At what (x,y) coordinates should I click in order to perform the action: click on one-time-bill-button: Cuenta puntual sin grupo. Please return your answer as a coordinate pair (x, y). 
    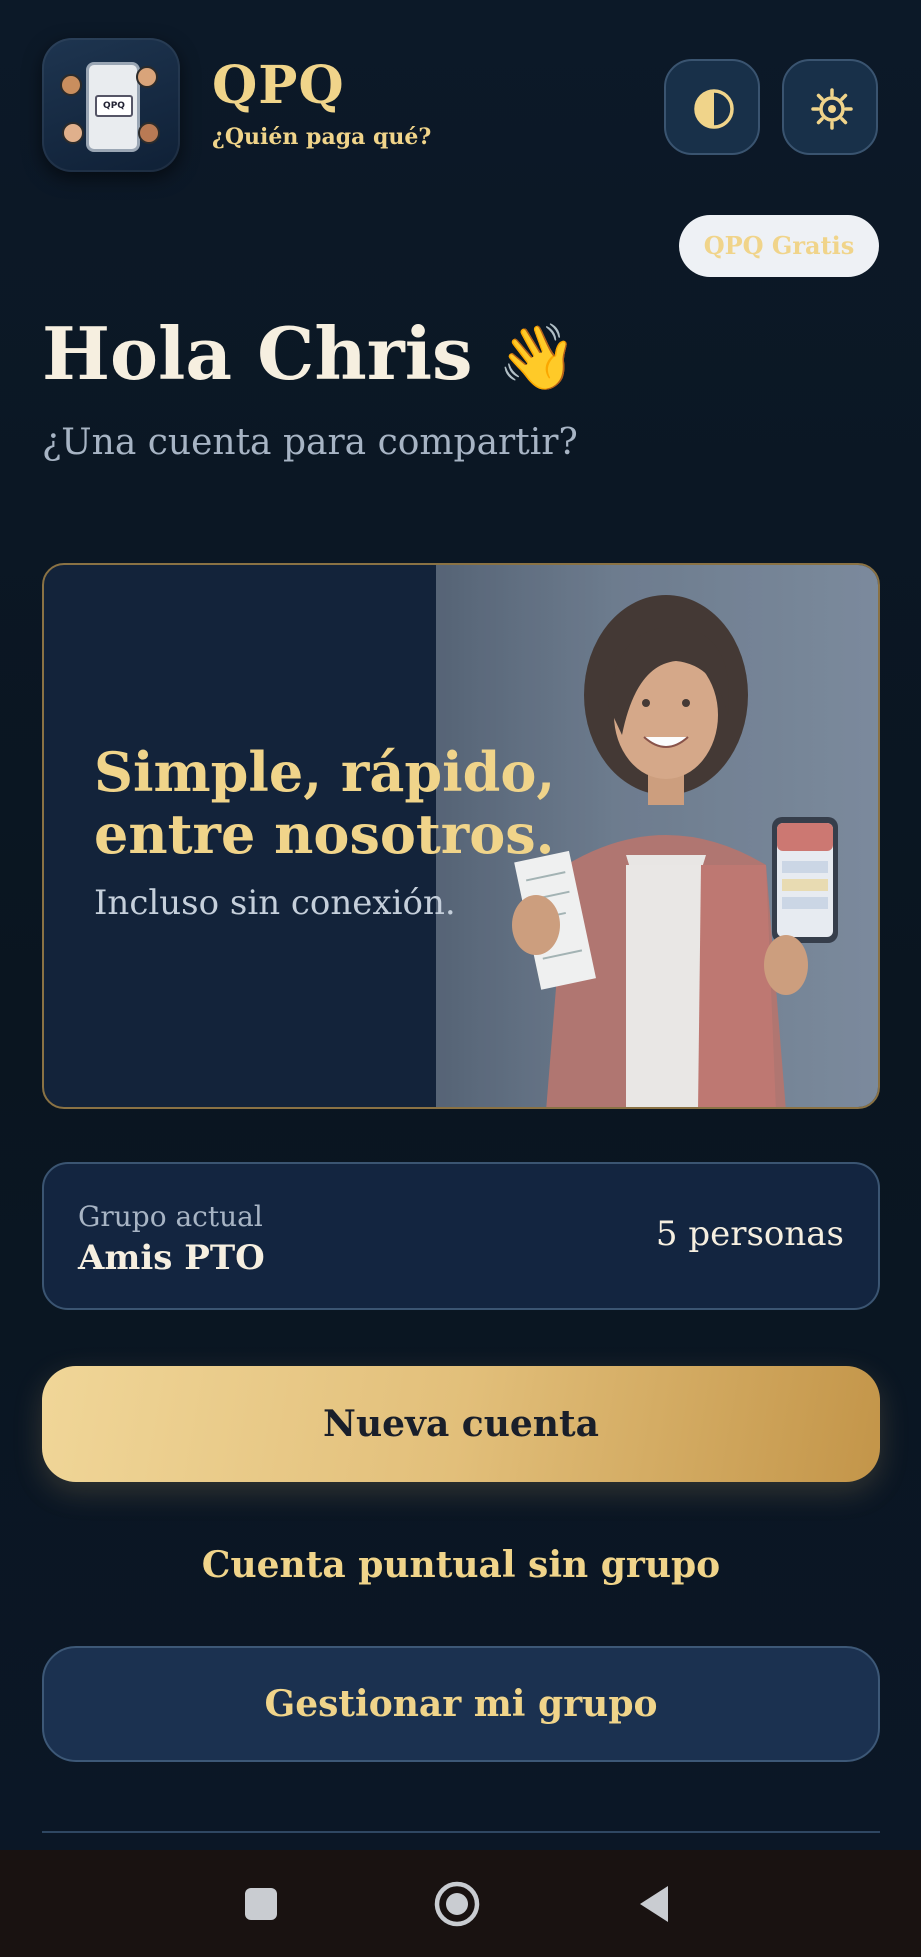
    Looking at the image, I should click on (461, 1565).